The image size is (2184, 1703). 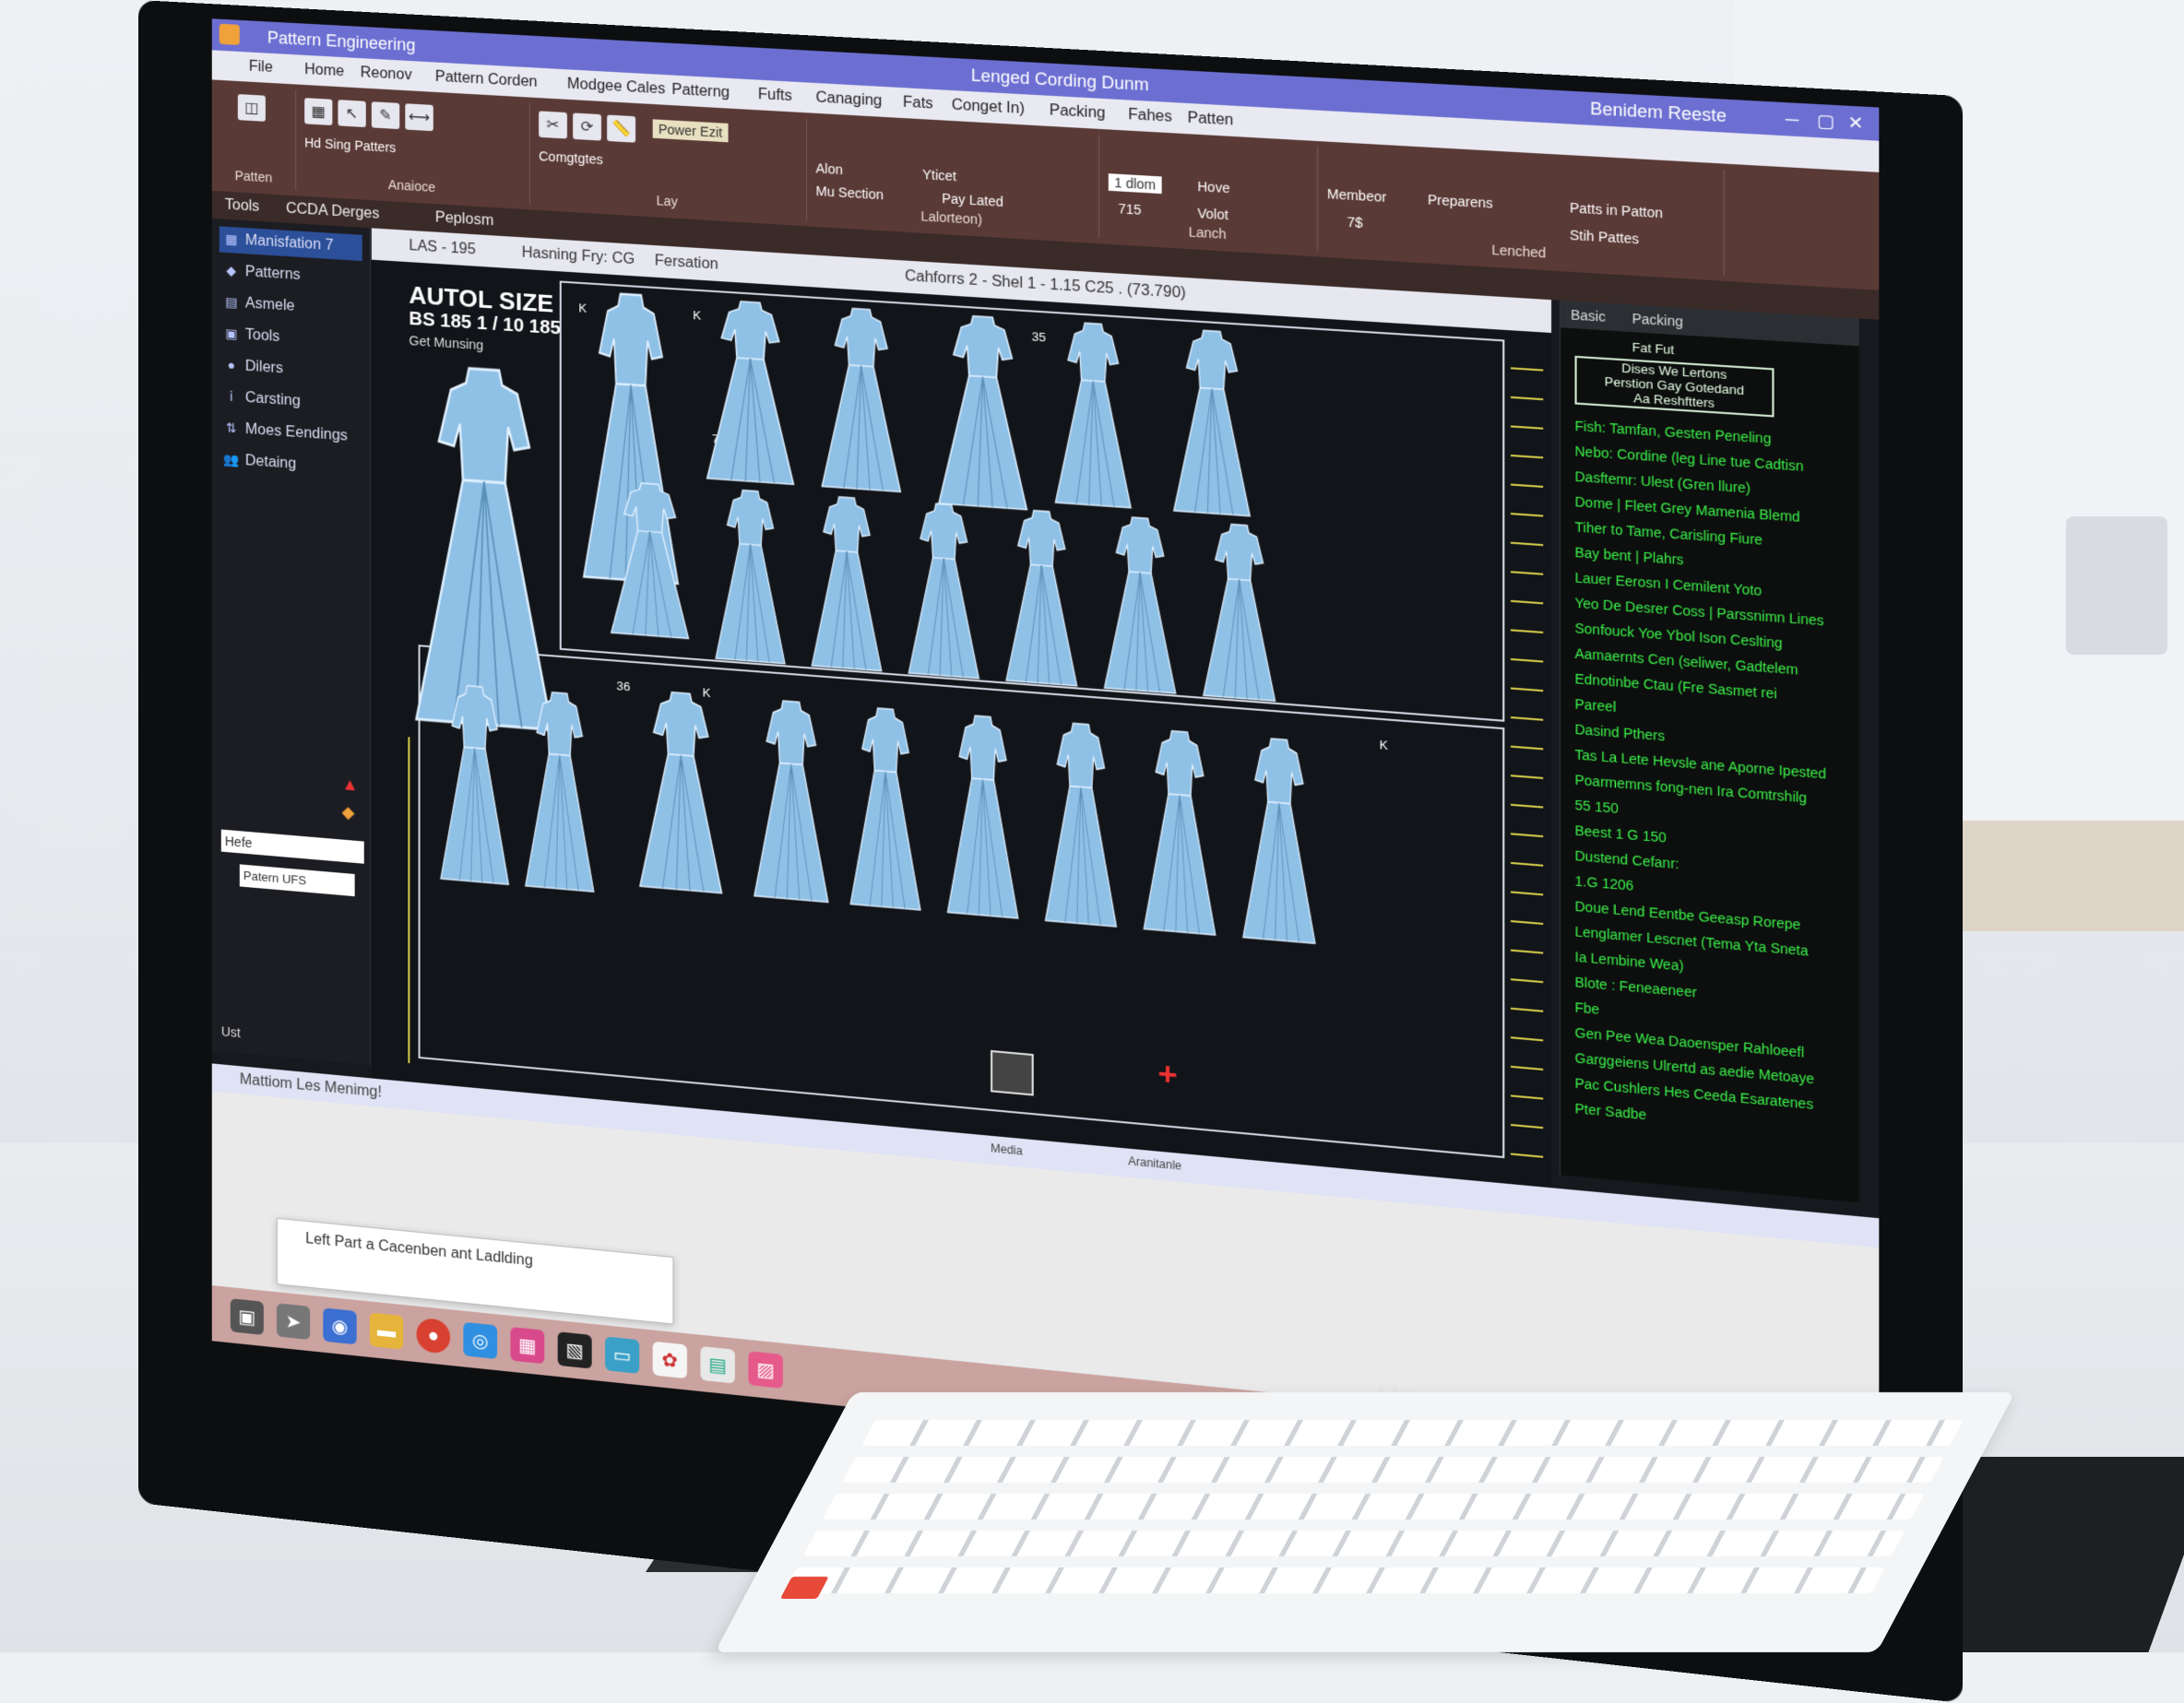 What do you see at coordinates (553, 125) in the screenshot?
I see `scissors-icon: ✂` at bounding box center [553, 125].